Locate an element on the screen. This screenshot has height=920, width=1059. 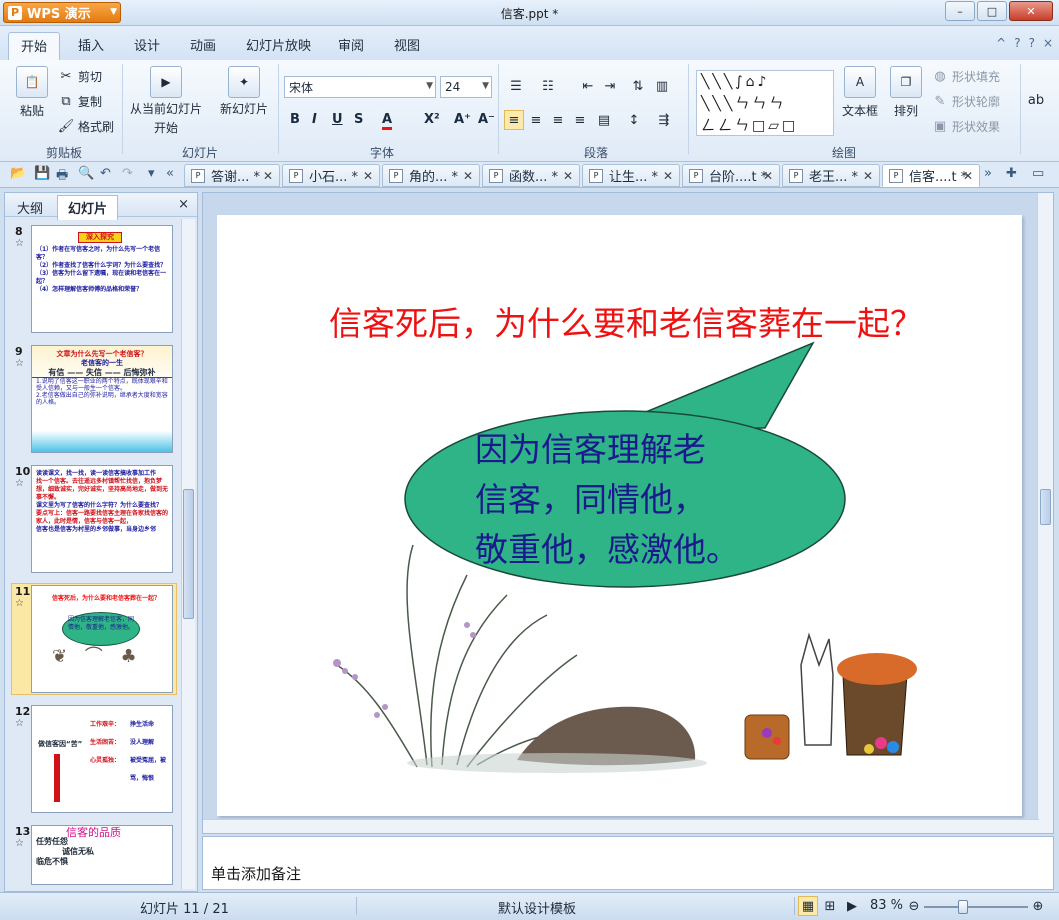
zoom-in-icon: ⊕ is located at coordinates (1038, 906).